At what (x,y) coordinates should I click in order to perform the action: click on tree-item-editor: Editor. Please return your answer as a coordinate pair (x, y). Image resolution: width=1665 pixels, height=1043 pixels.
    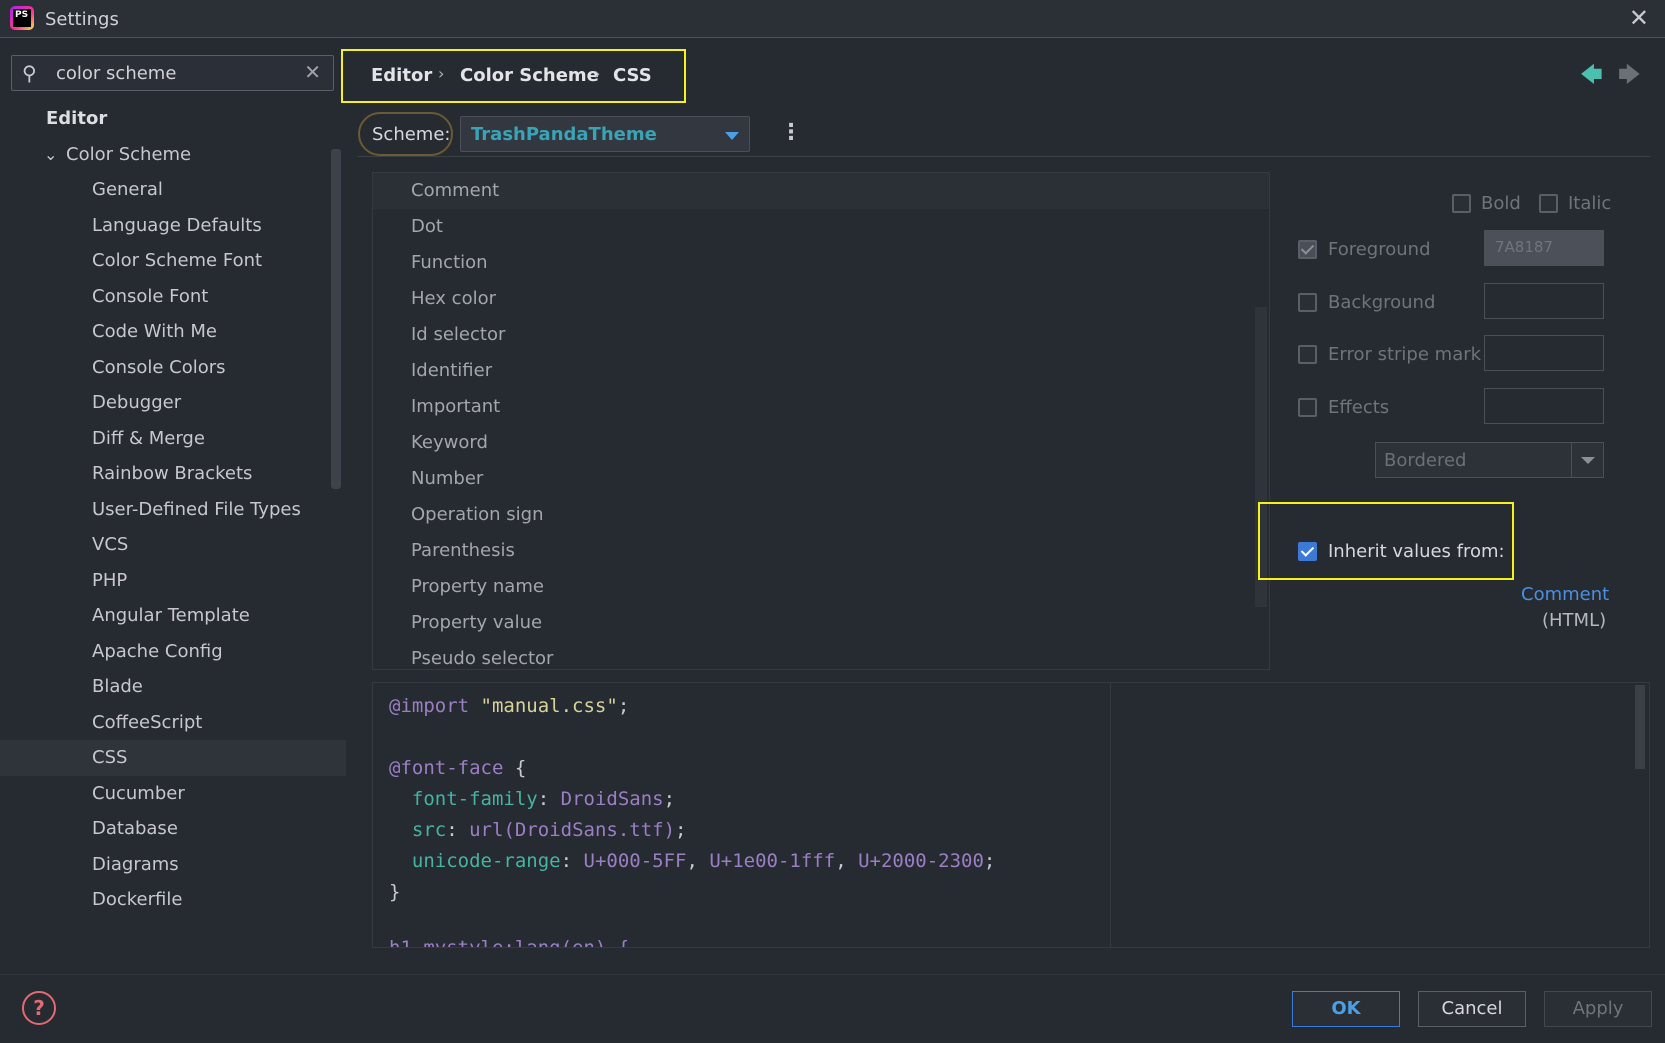
    Looking at the image, I should click on (173, 119).